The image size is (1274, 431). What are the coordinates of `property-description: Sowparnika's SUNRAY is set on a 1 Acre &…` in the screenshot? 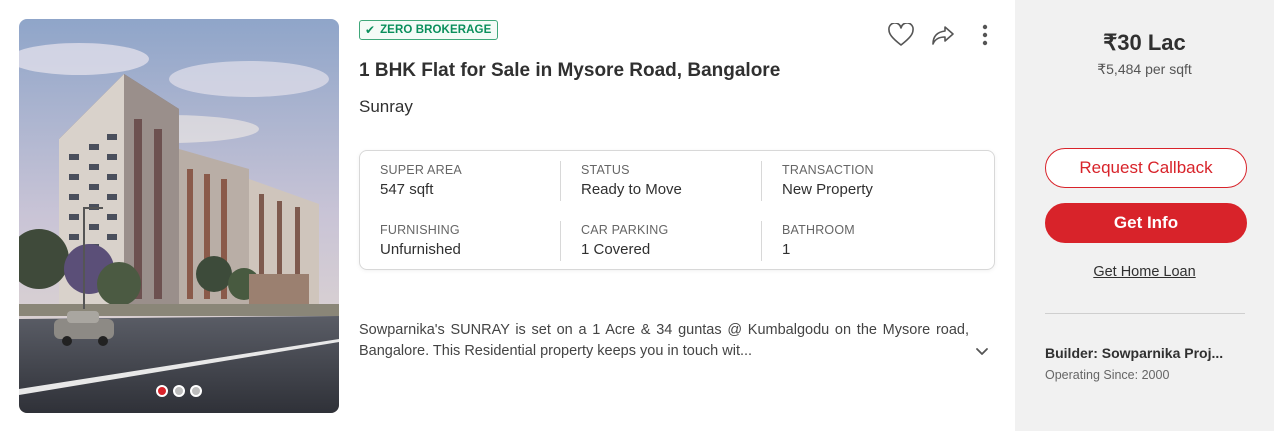 It's located at (664, 341).